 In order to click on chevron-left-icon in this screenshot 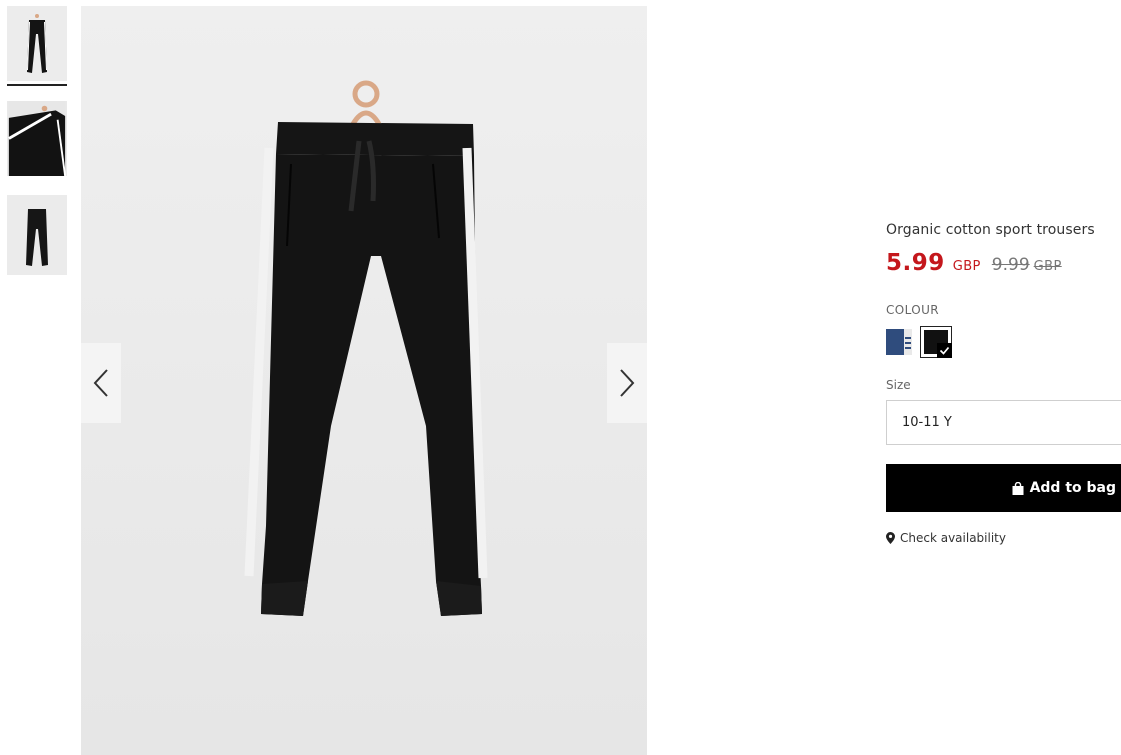, I will do `click(100, 383)`.